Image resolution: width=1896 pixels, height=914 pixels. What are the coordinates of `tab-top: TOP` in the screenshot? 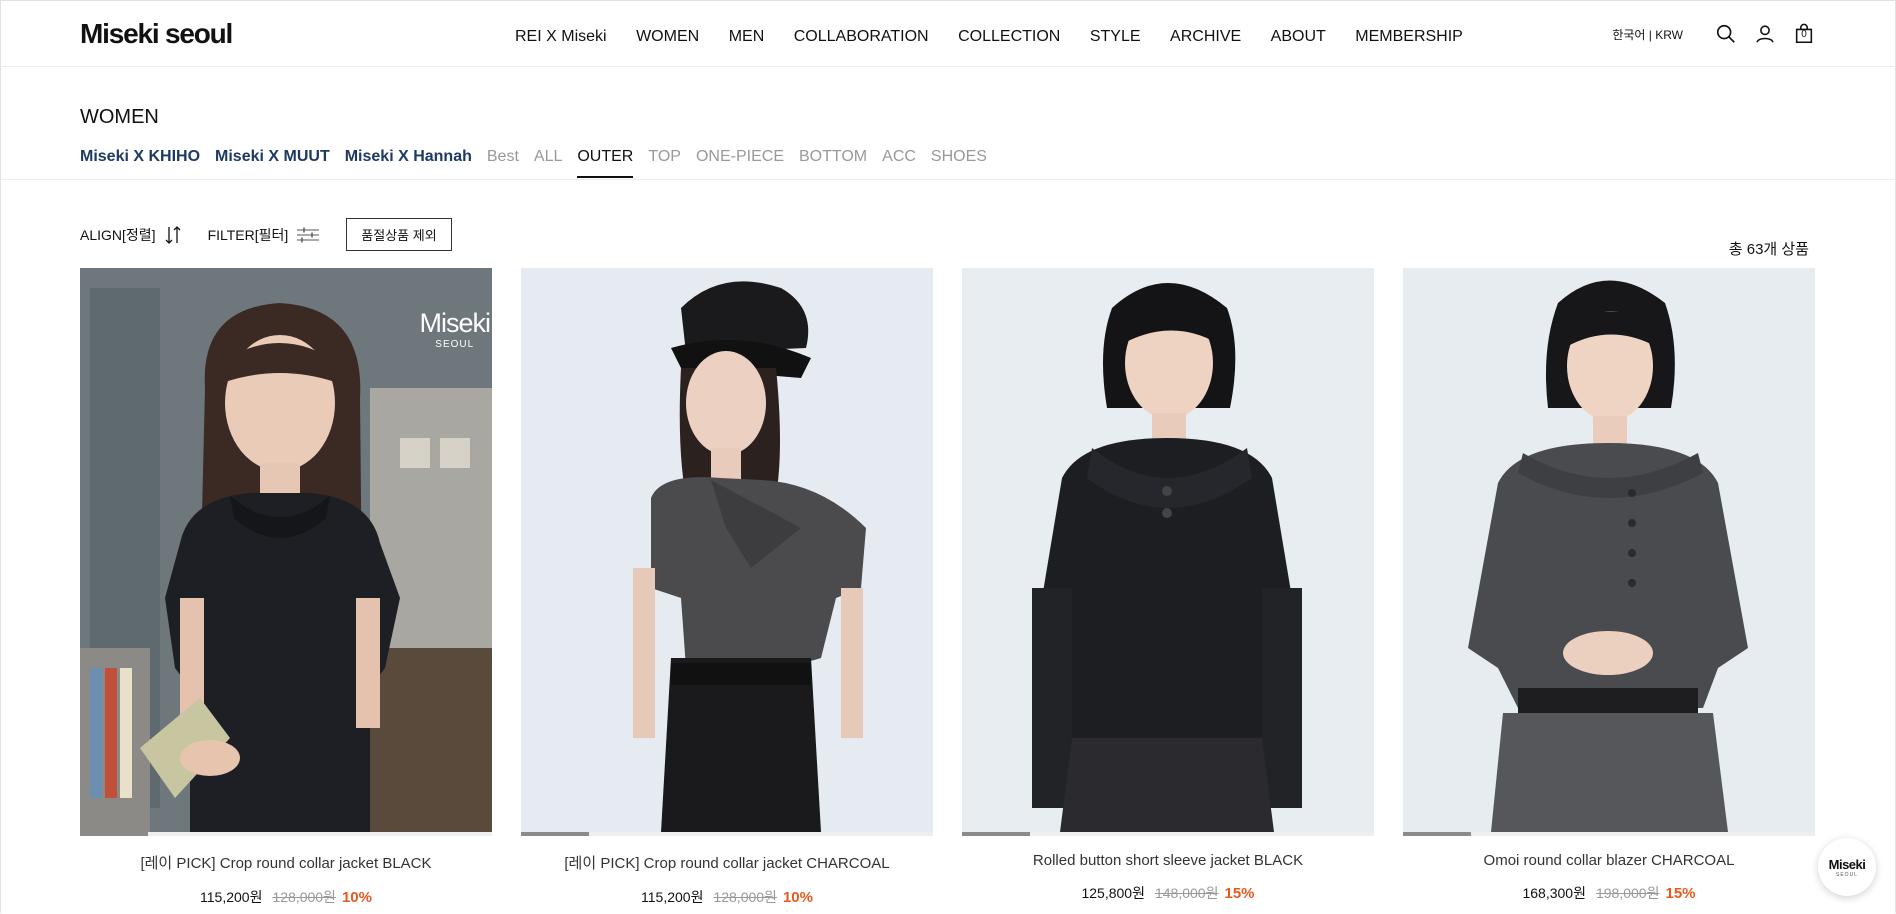 It's located at (664, 163).